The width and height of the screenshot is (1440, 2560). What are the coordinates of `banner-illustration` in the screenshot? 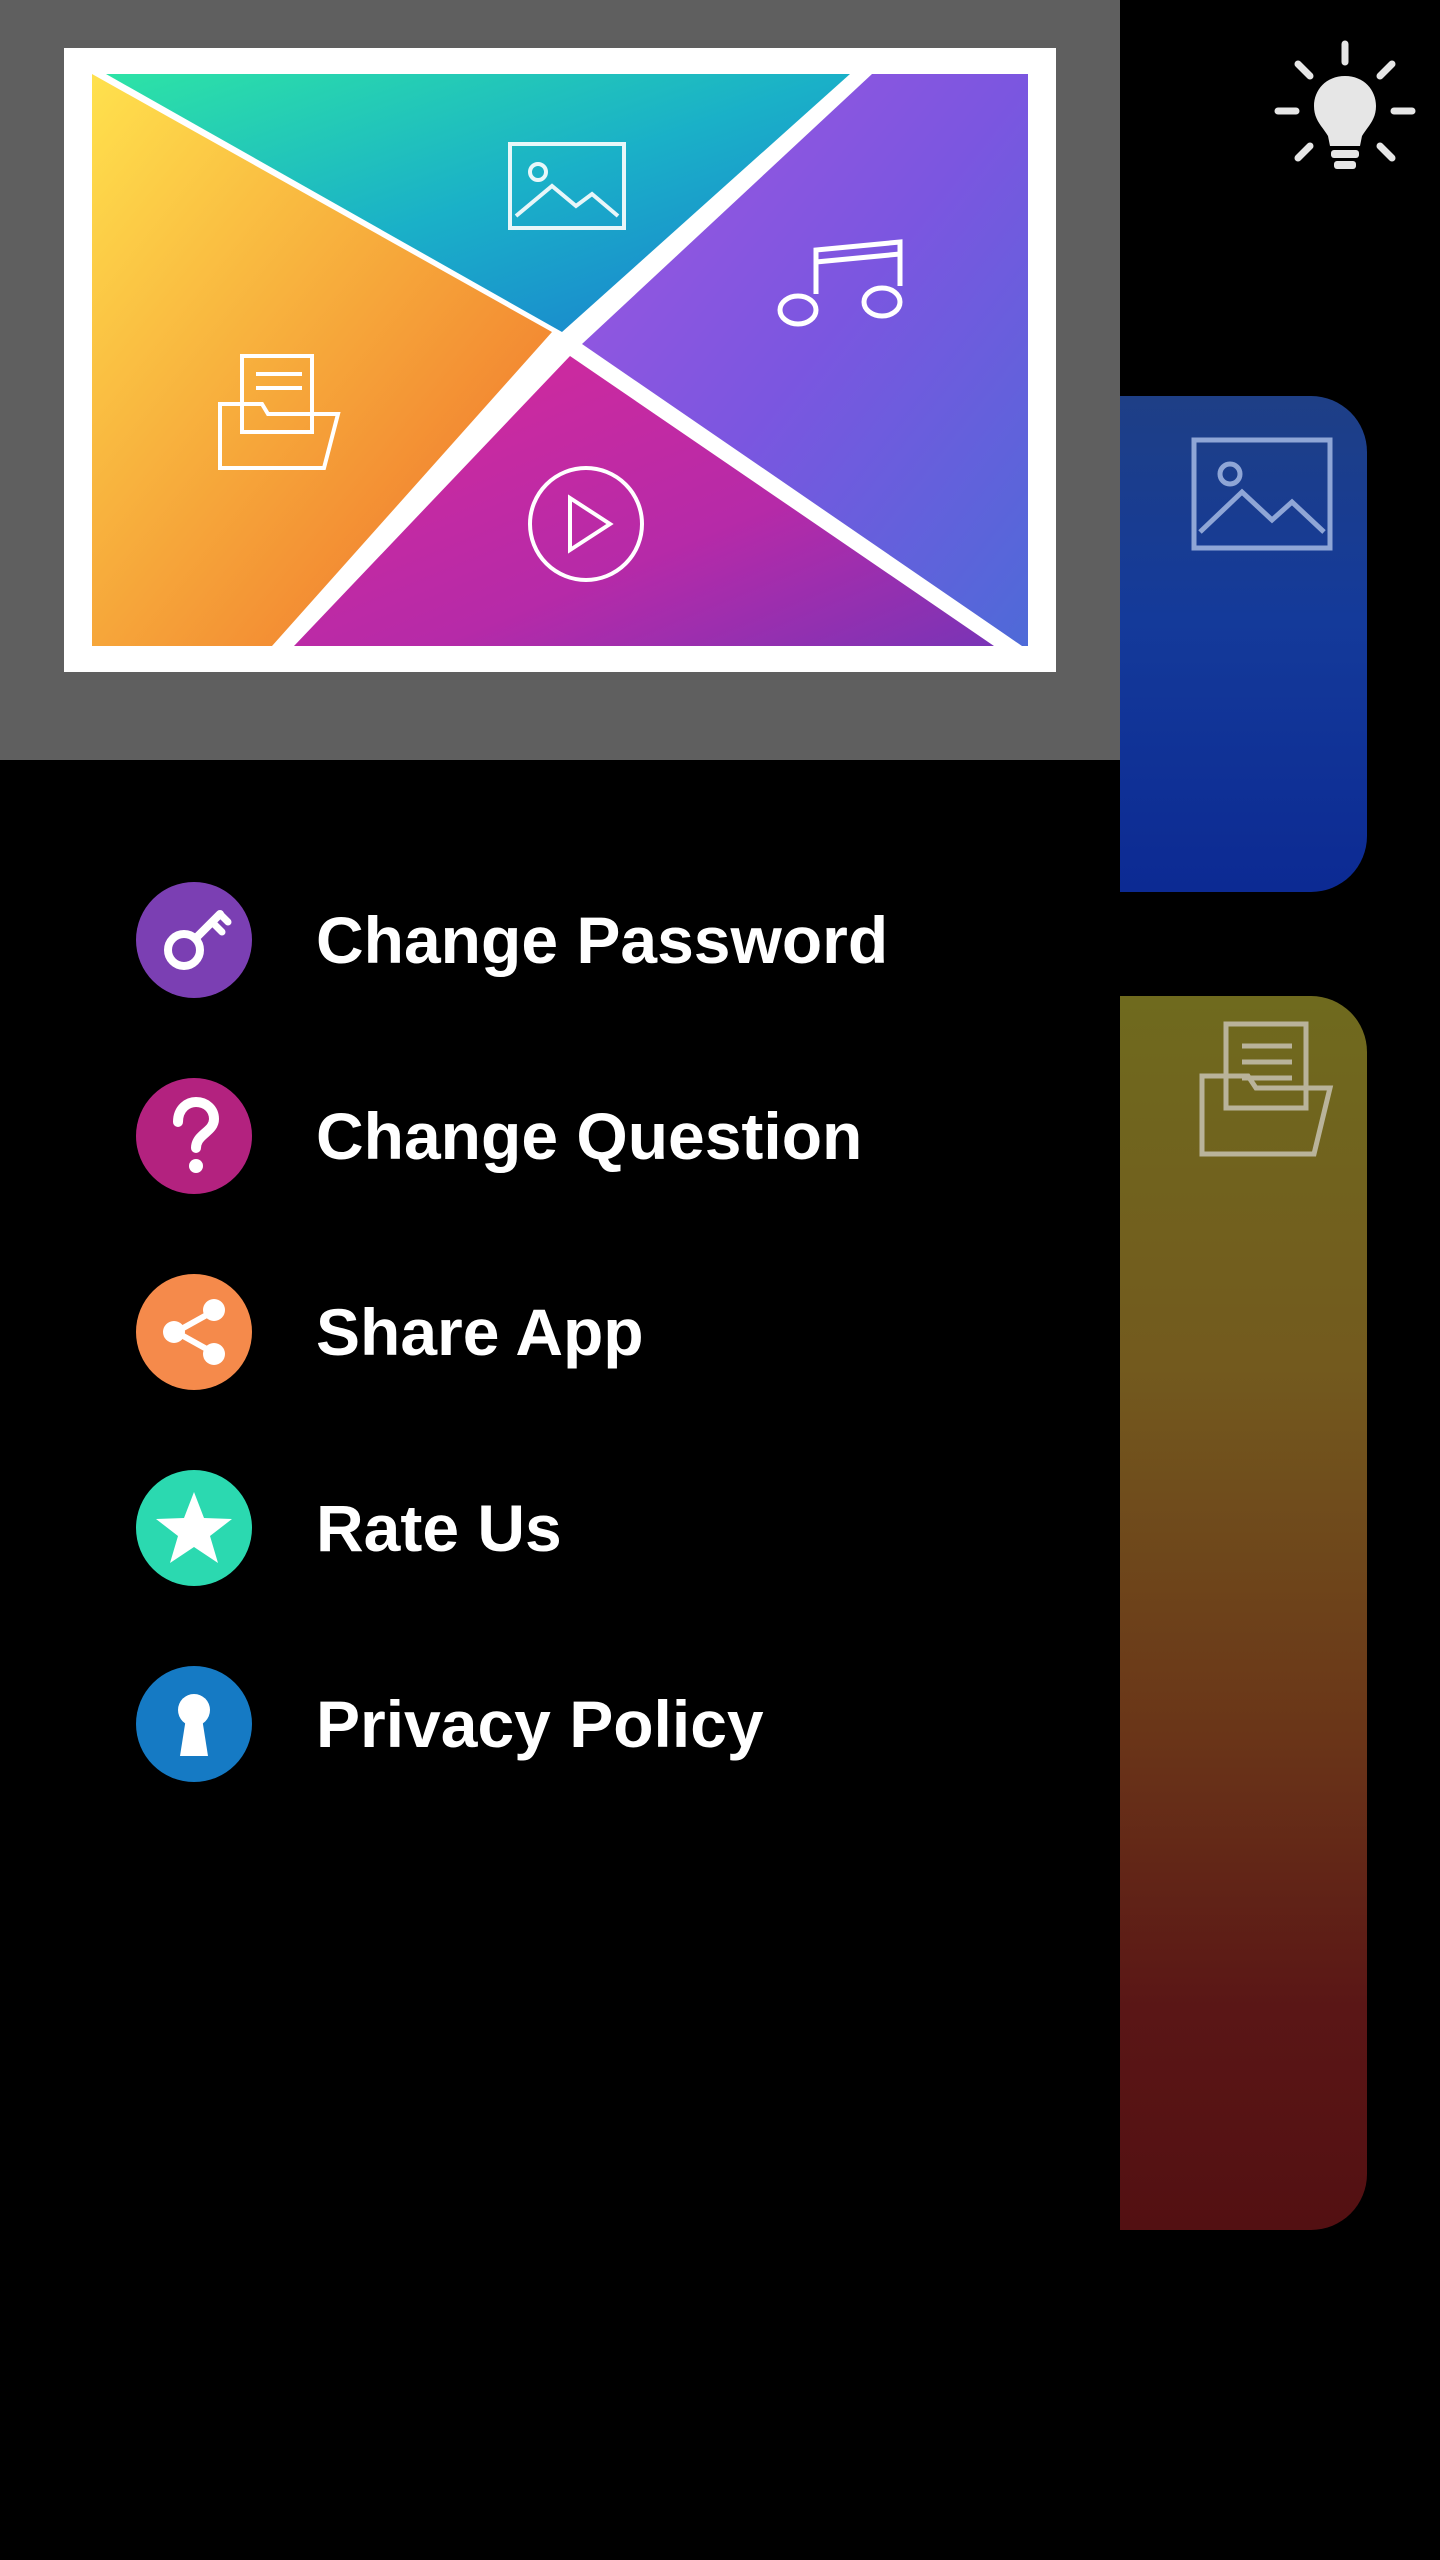 It's located at (560, 360).